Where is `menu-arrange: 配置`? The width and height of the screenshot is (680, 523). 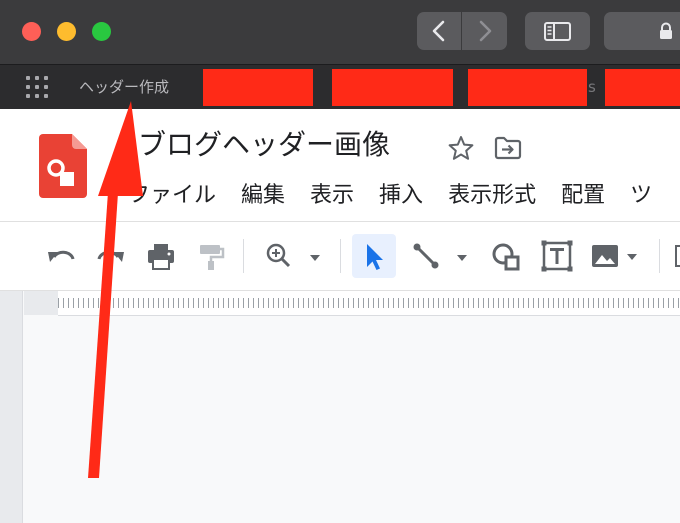
menu-arrange: 配置 is located at coordinates (583, 196).